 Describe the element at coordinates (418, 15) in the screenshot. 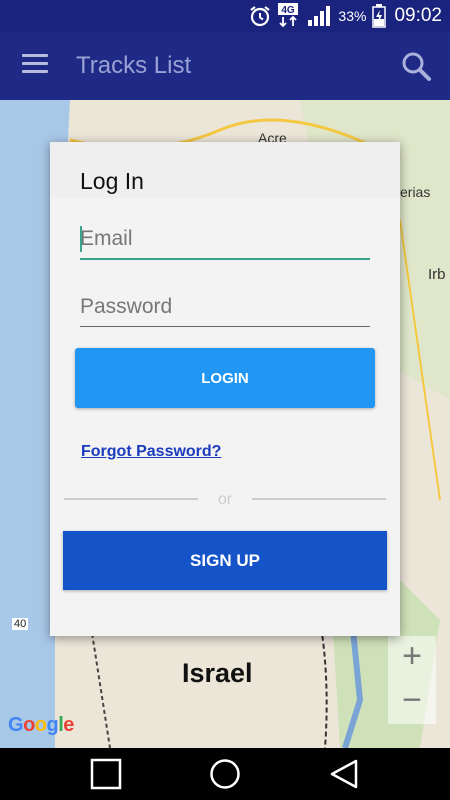

I see `clock-time: 09:02` at that location.